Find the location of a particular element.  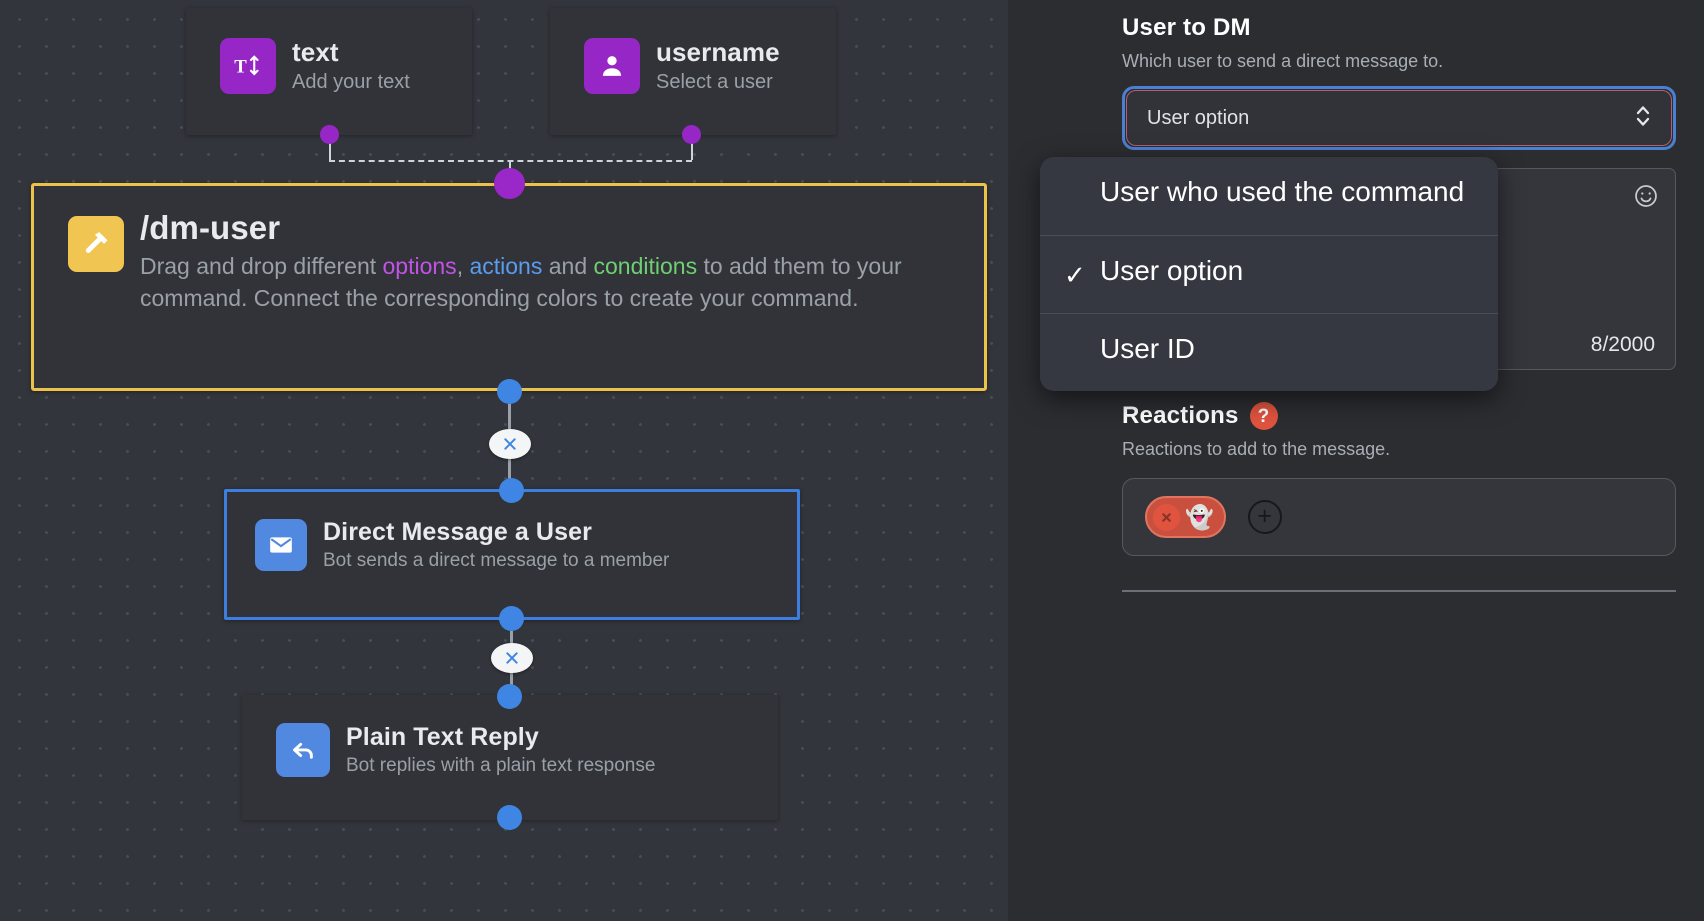

help-icon: ? is located at coordinates (1263, 416).